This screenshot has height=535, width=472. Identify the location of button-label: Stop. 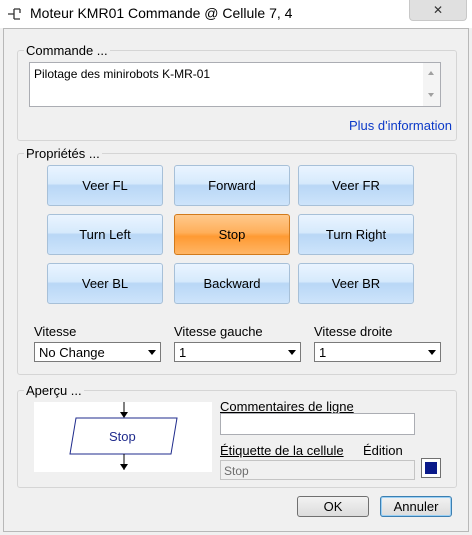
(232, 234).